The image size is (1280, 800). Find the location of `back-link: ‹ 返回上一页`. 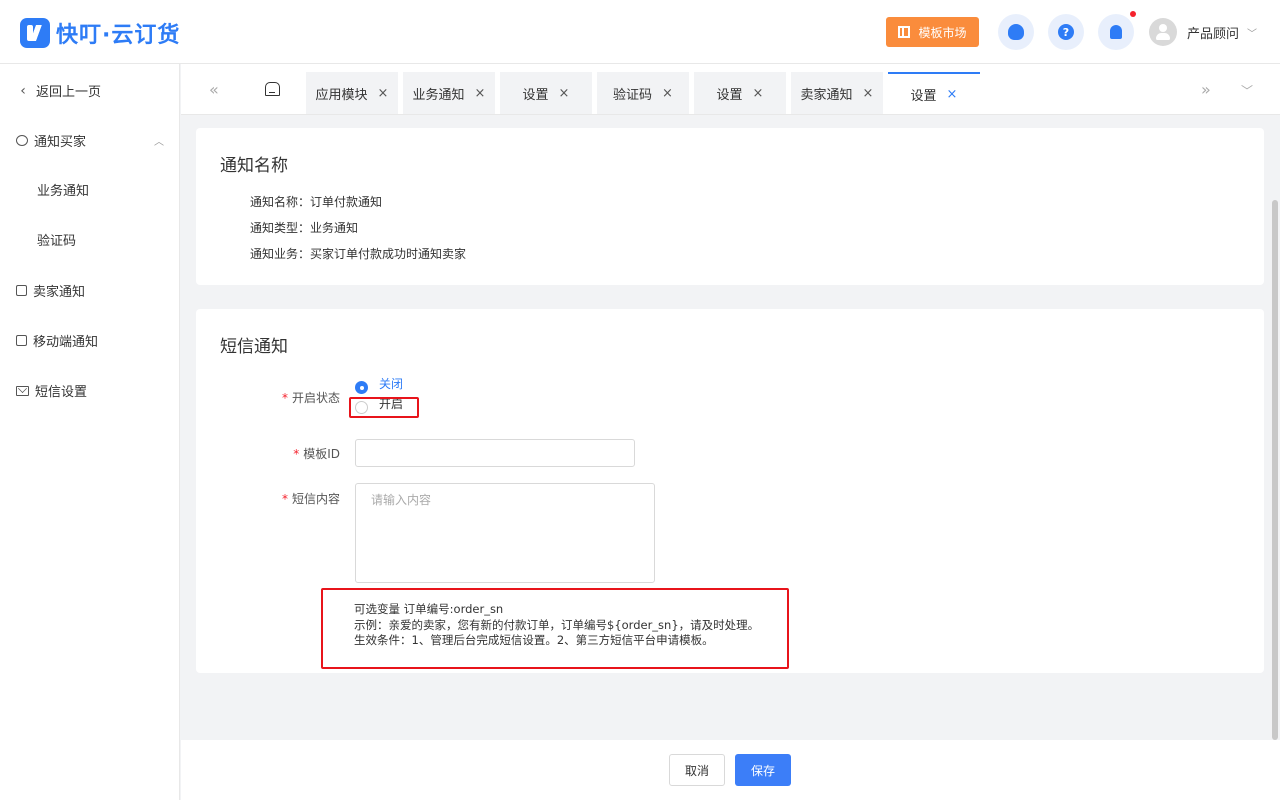

back-link: ‹ 返回上一页 is located at coordinates (59, 91).